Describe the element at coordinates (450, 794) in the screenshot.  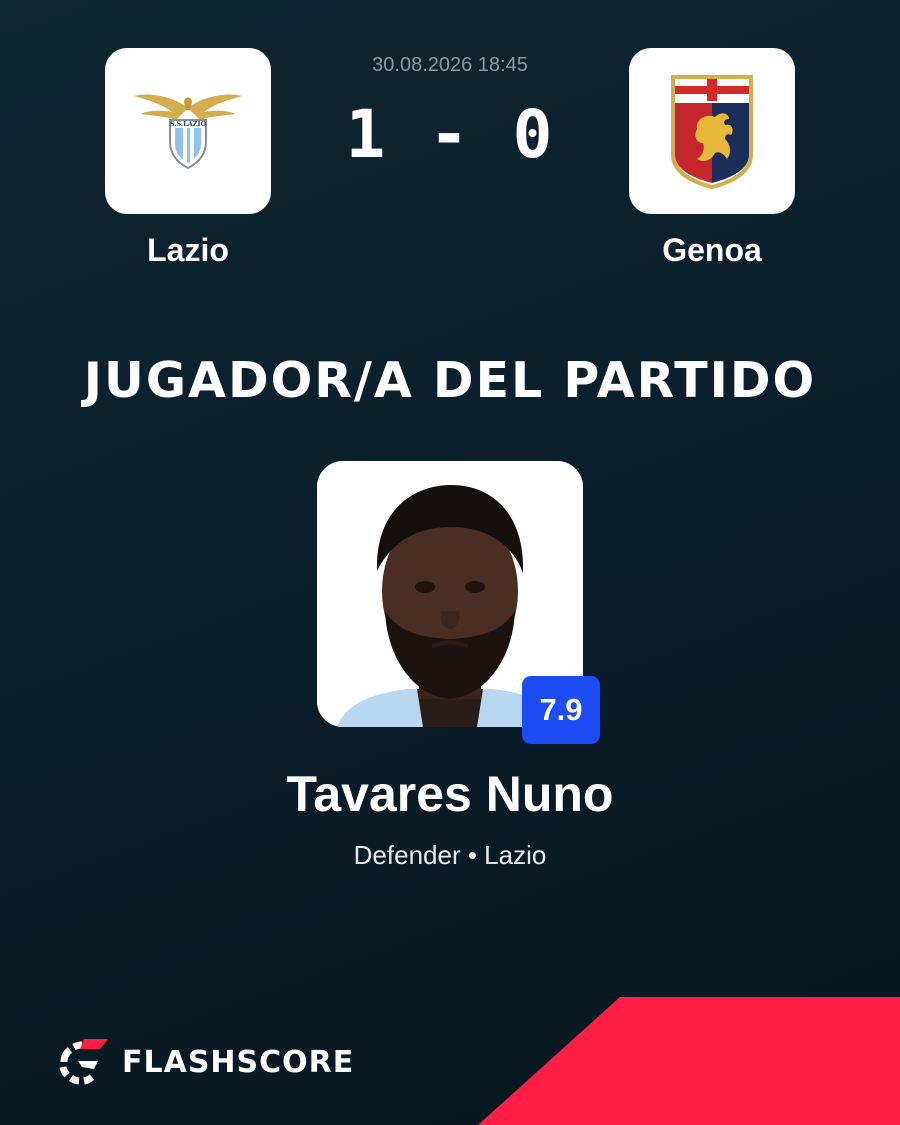
I see `player-name: Tavares Nuno` at that location.